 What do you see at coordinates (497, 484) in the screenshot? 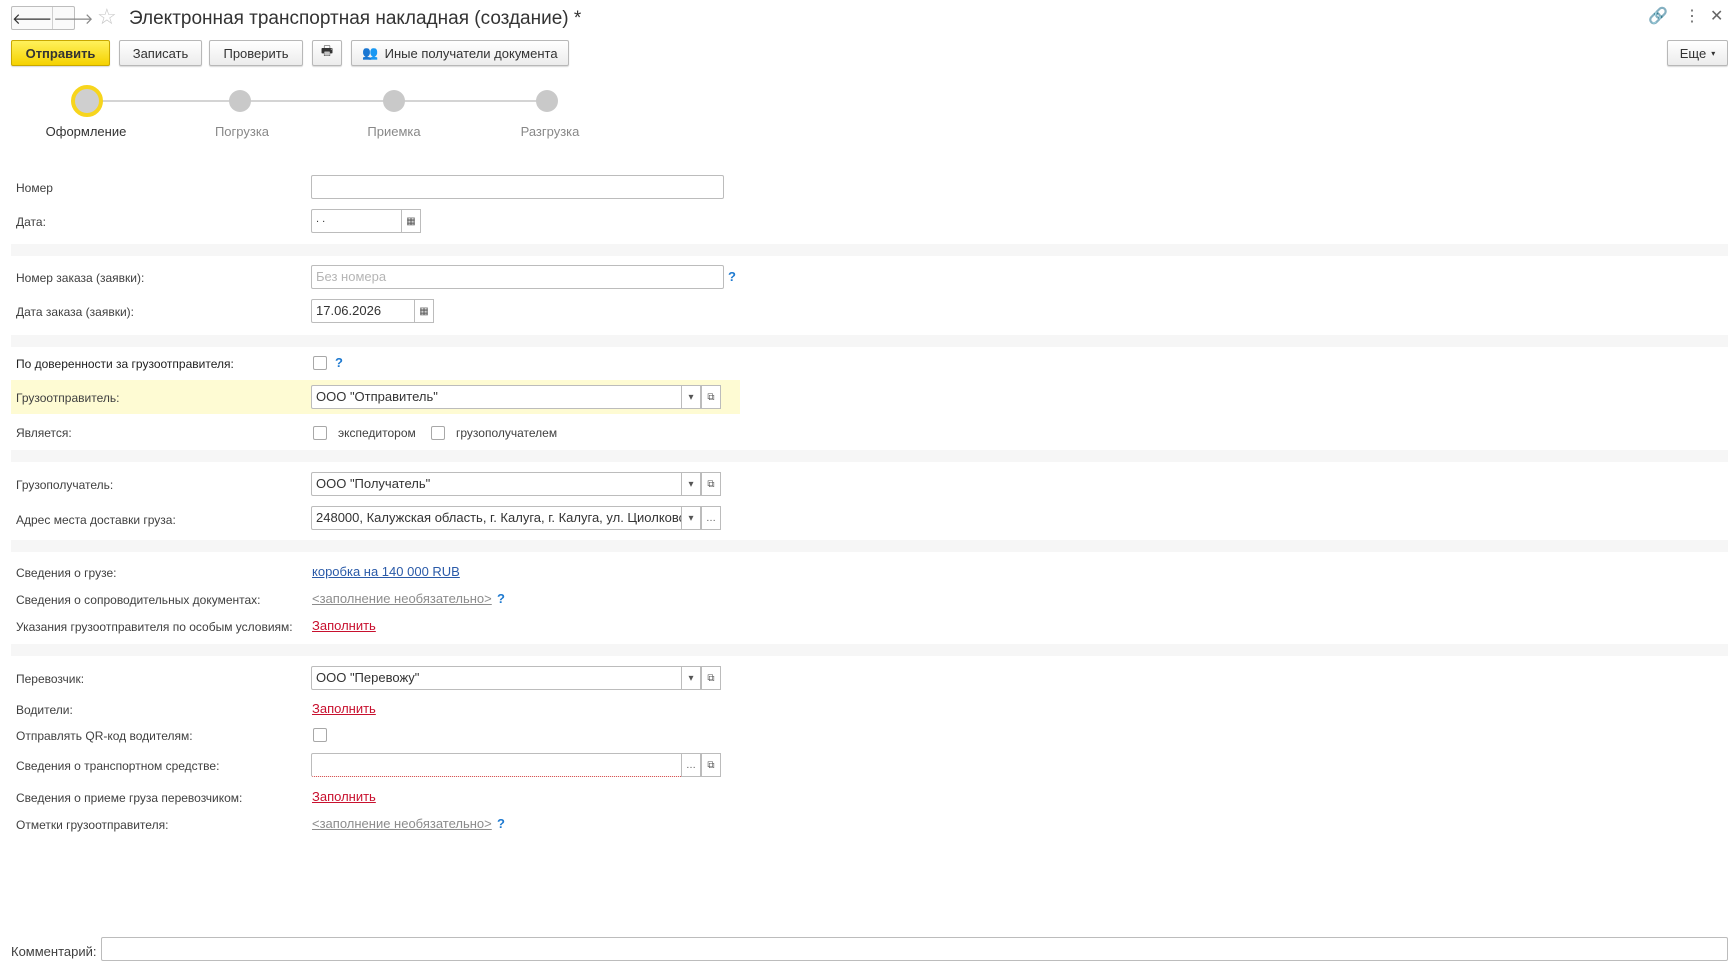
I see `consignee-input: ООО "Получатель"` at bounding box center [497, 484].